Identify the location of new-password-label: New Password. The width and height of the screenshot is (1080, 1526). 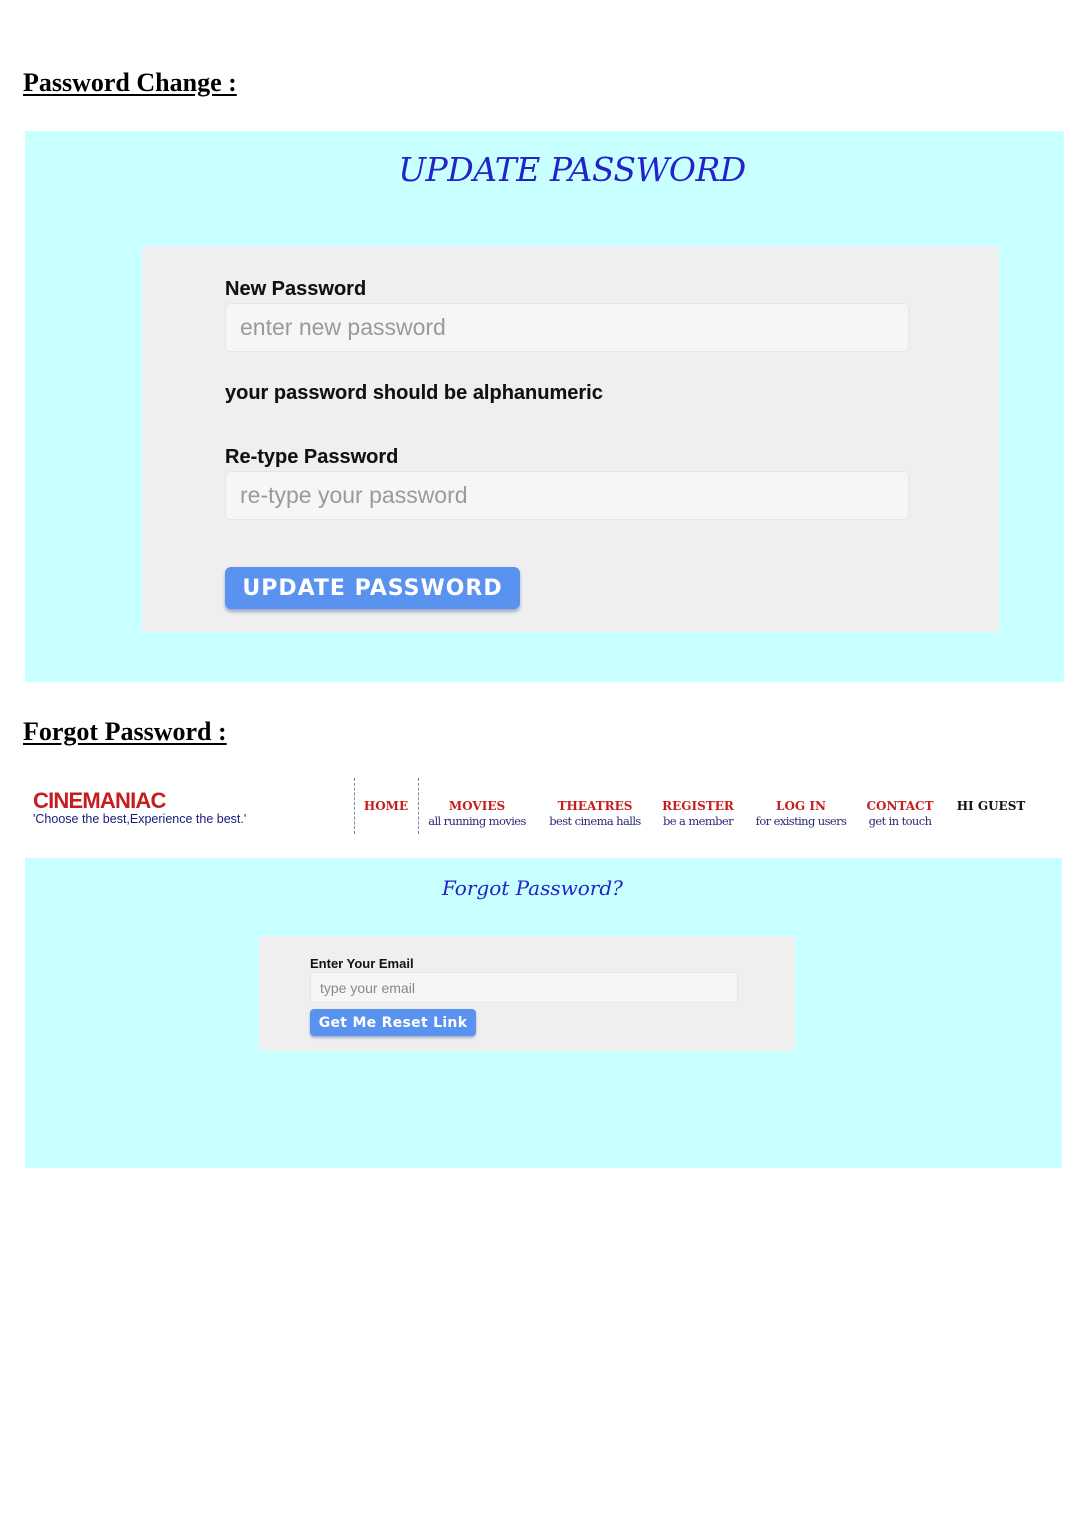
(296, 289).